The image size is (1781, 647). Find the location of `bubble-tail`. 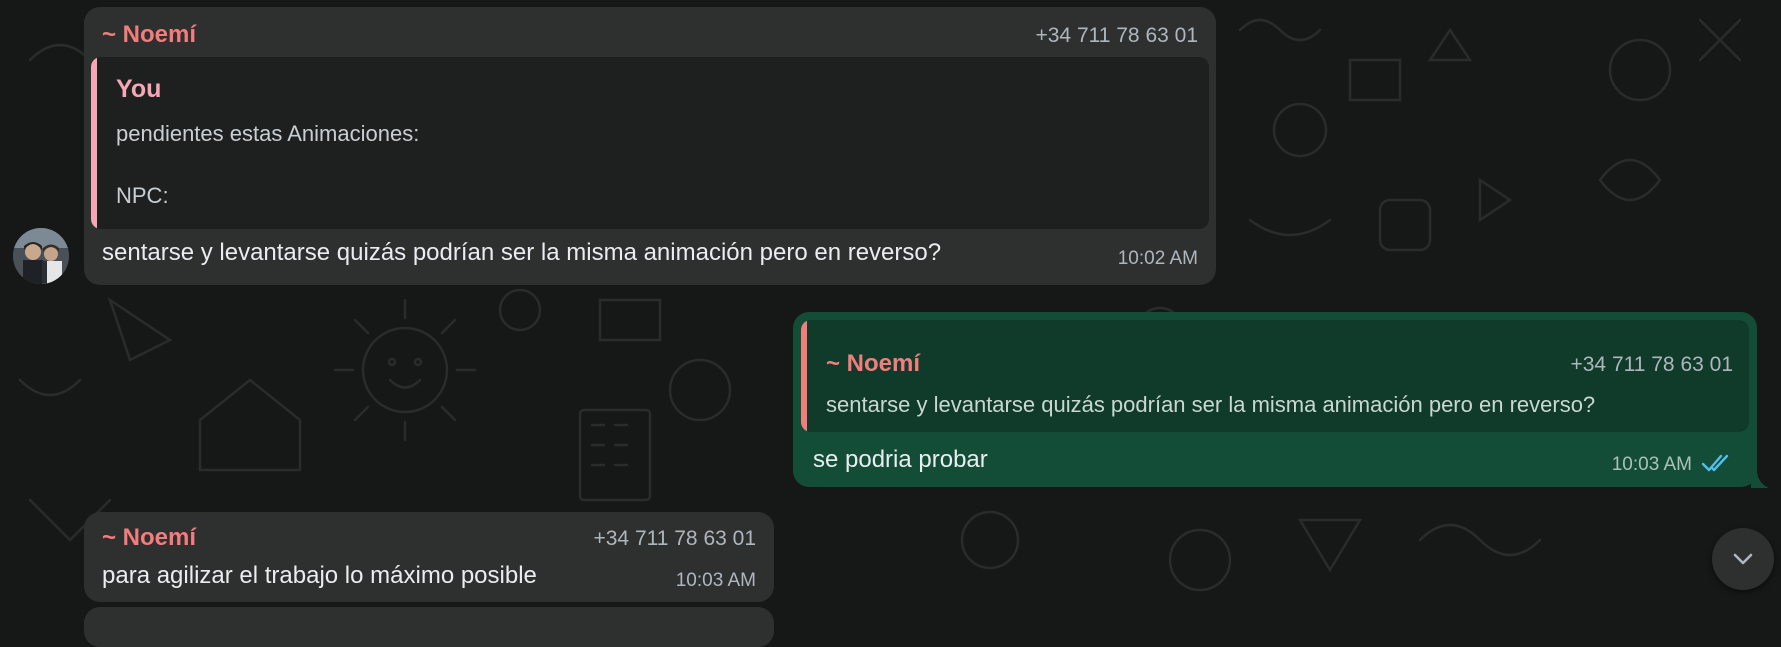

bubble-tail is located at coordinates (1760, 476).